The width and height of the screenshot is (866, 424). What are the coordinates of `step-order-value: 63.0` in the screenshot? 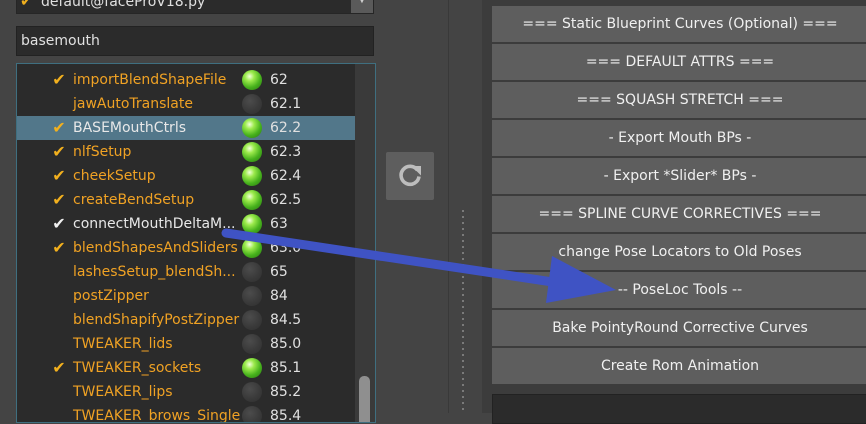 It's located at (286, 248).